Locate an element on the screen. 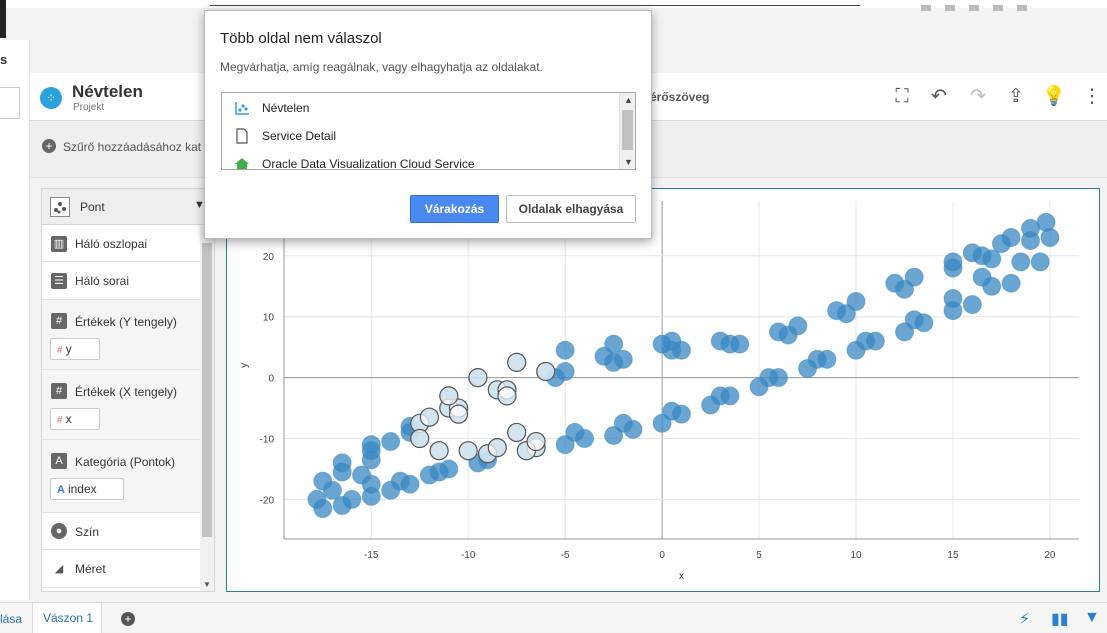 The image size is (1107, 633). lightning-icon: ⚡ is located at coordinates (1024, 619).